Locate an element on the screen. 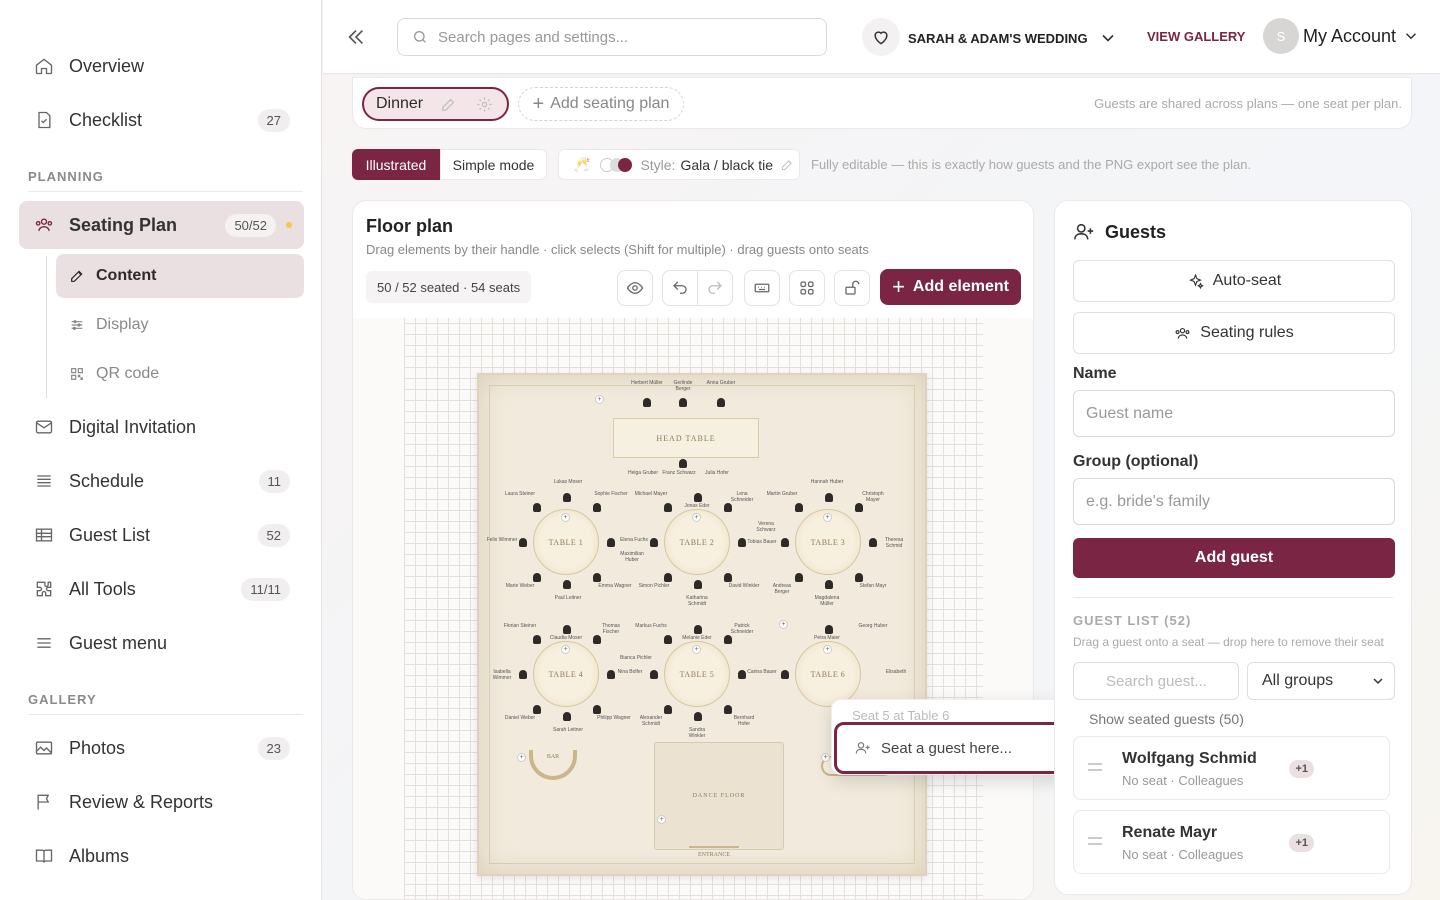 The height and width of the screenshot is (900, 1440). event-selector: SARAH & ADAM'S WEDDING is located at coordinates (1013, 38).